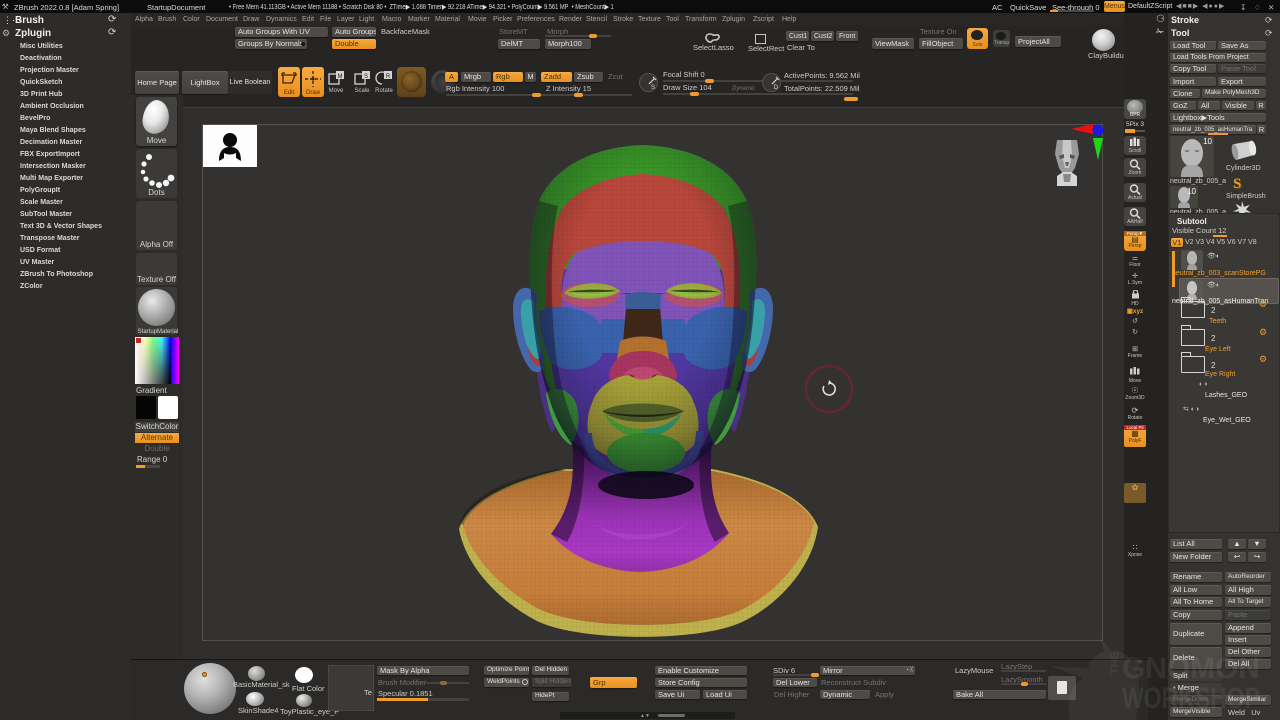 This screenshot has height=720, width=1280. I want to click on svg-text: M, so click(340, 77).